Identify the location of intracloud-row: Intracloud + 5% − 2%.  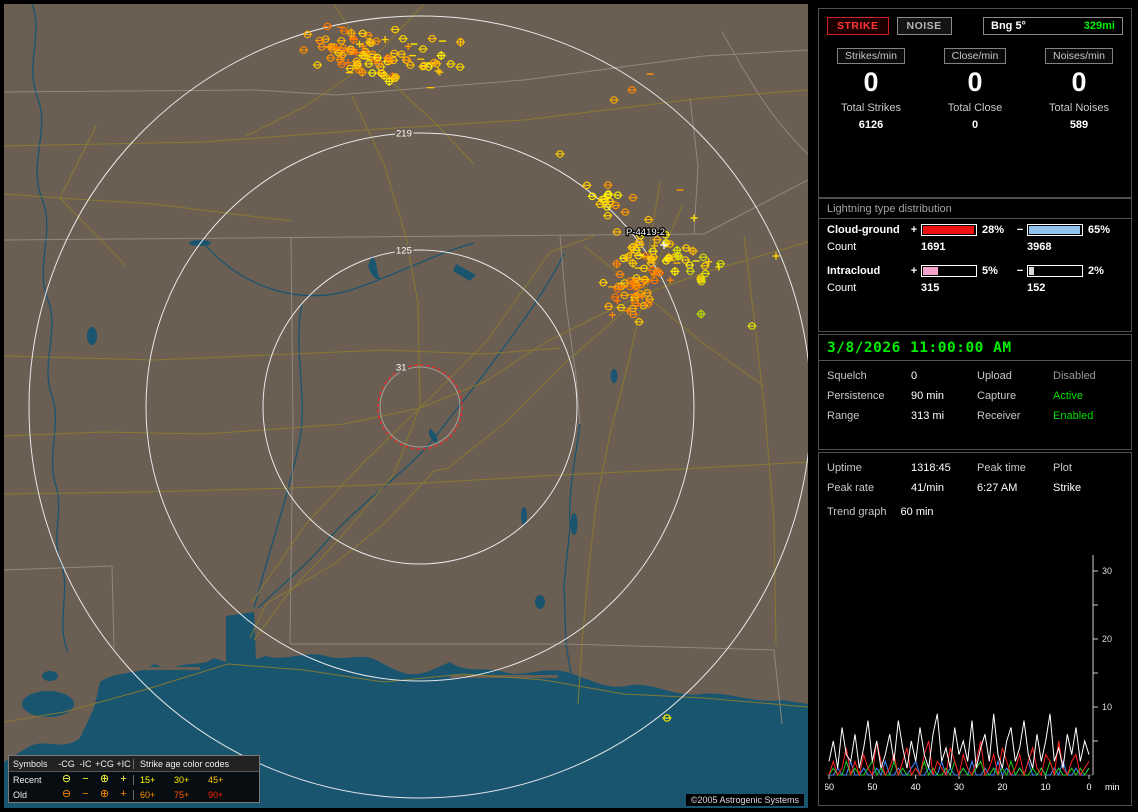
(975, 268).